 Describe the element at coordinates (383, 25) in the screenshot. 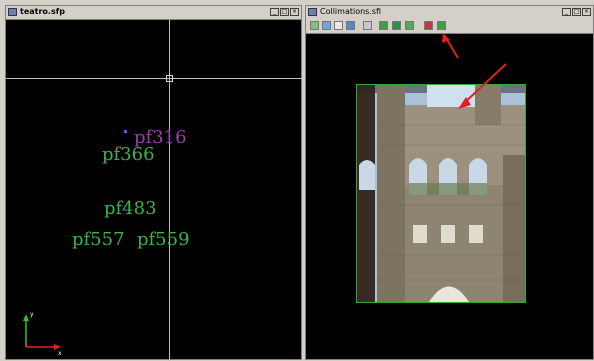

I see `collimation-add-icon` at that location.